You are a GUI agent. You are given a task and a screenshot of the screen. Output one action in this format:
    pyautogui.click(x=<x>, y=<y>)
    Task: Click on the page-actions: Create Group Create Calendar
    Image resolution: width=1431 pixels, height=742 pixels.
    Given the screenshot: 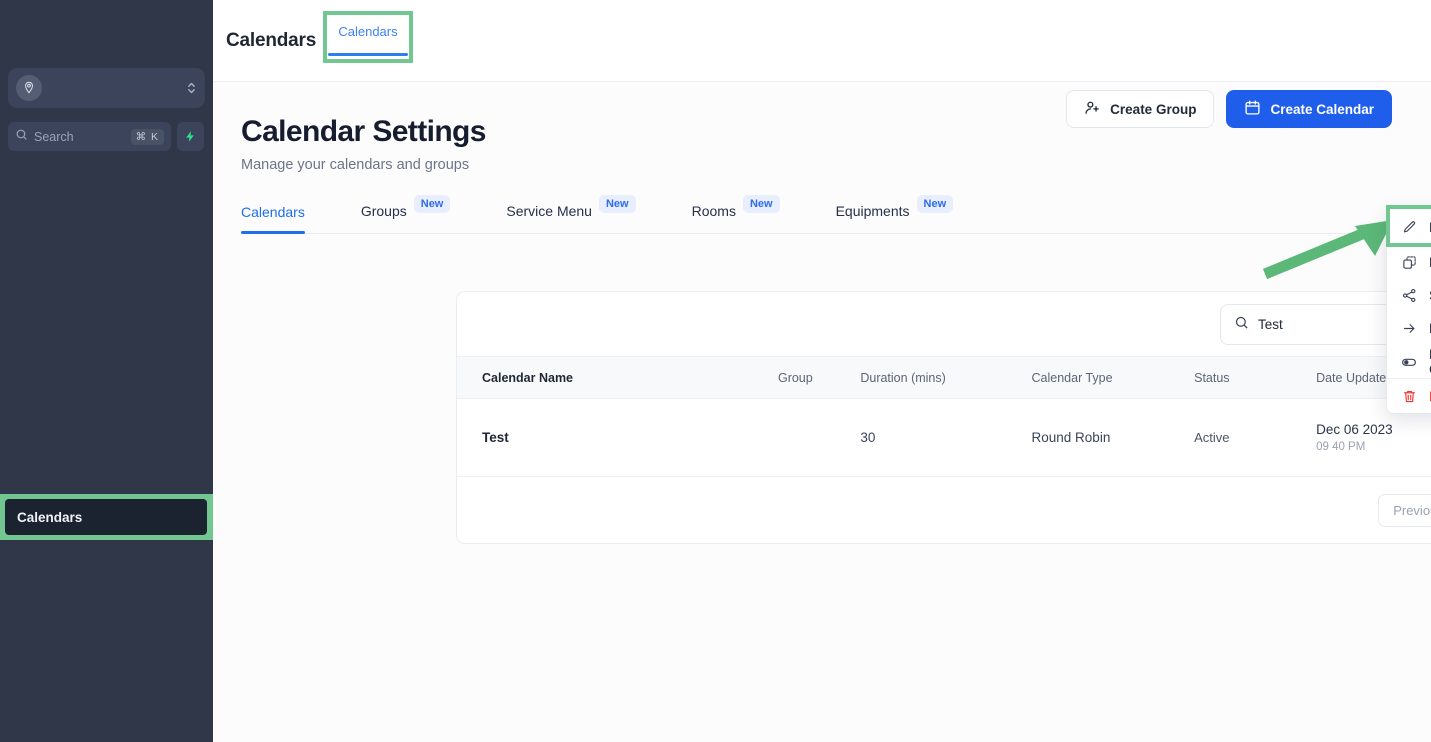 What is the action you would take?
    pyautogui.click(x=1229, y=109)
    